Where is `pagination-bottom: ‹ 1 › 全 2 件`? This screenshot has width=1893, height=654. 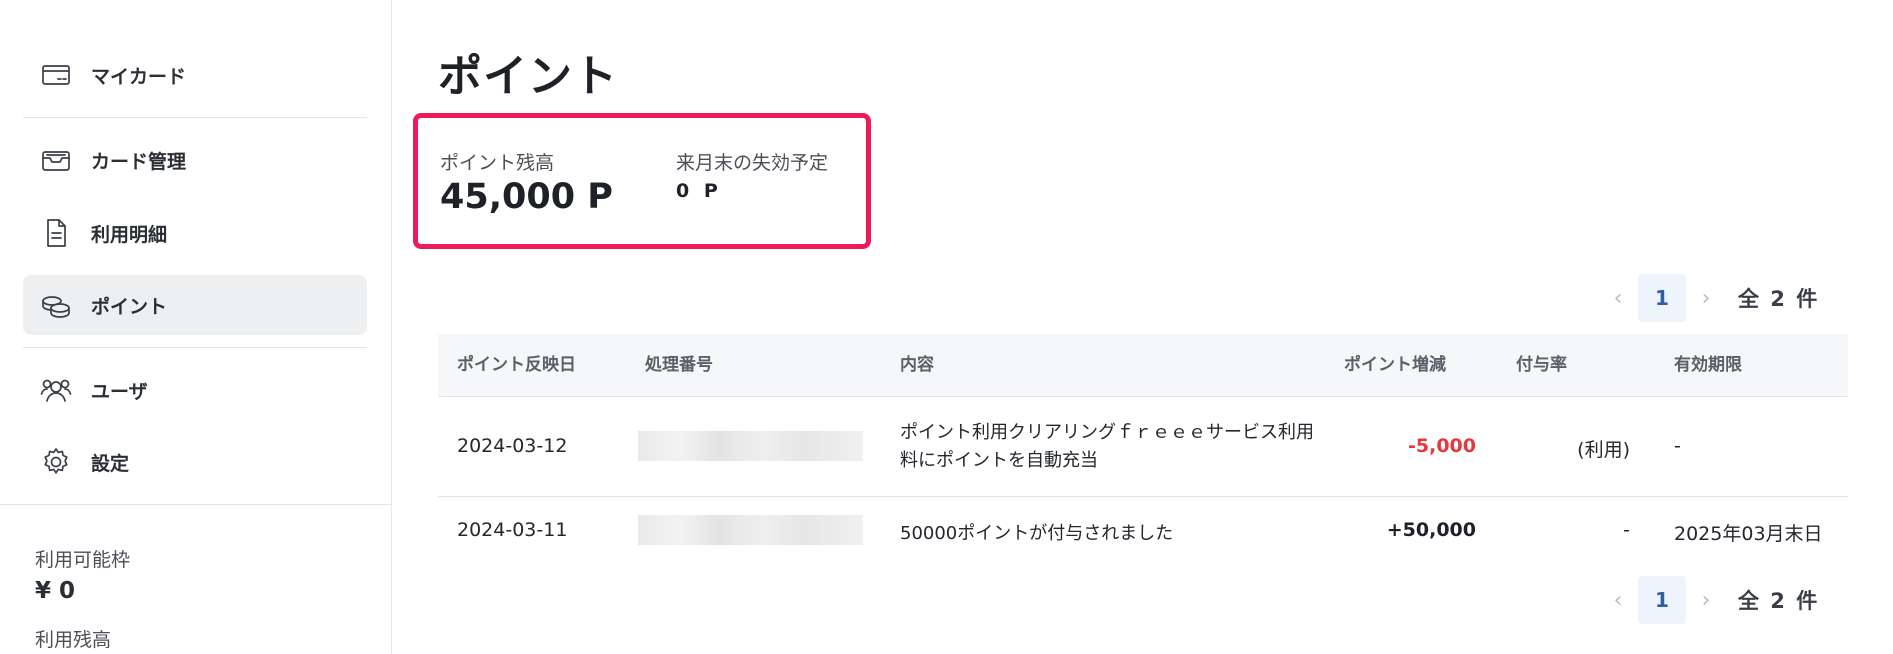
pagination-bottom: ‹ 1 › 全 2 件 is located at coordinates (1708, 600).